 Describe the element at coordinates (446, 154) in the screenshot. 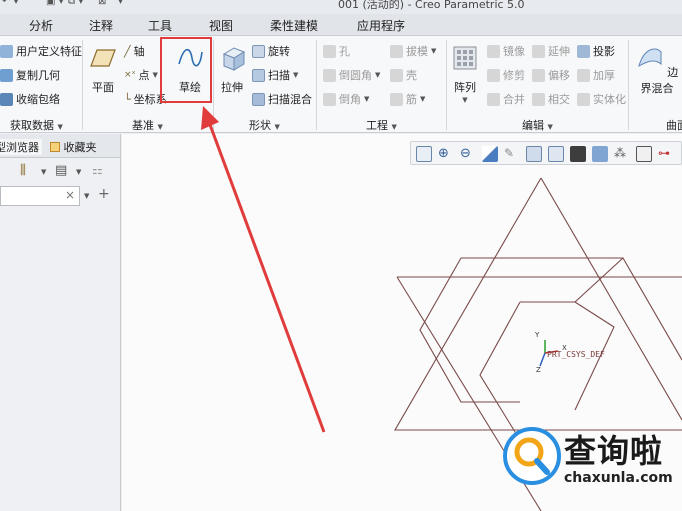

I see `zoom-in-icon: ⊕` at that location.